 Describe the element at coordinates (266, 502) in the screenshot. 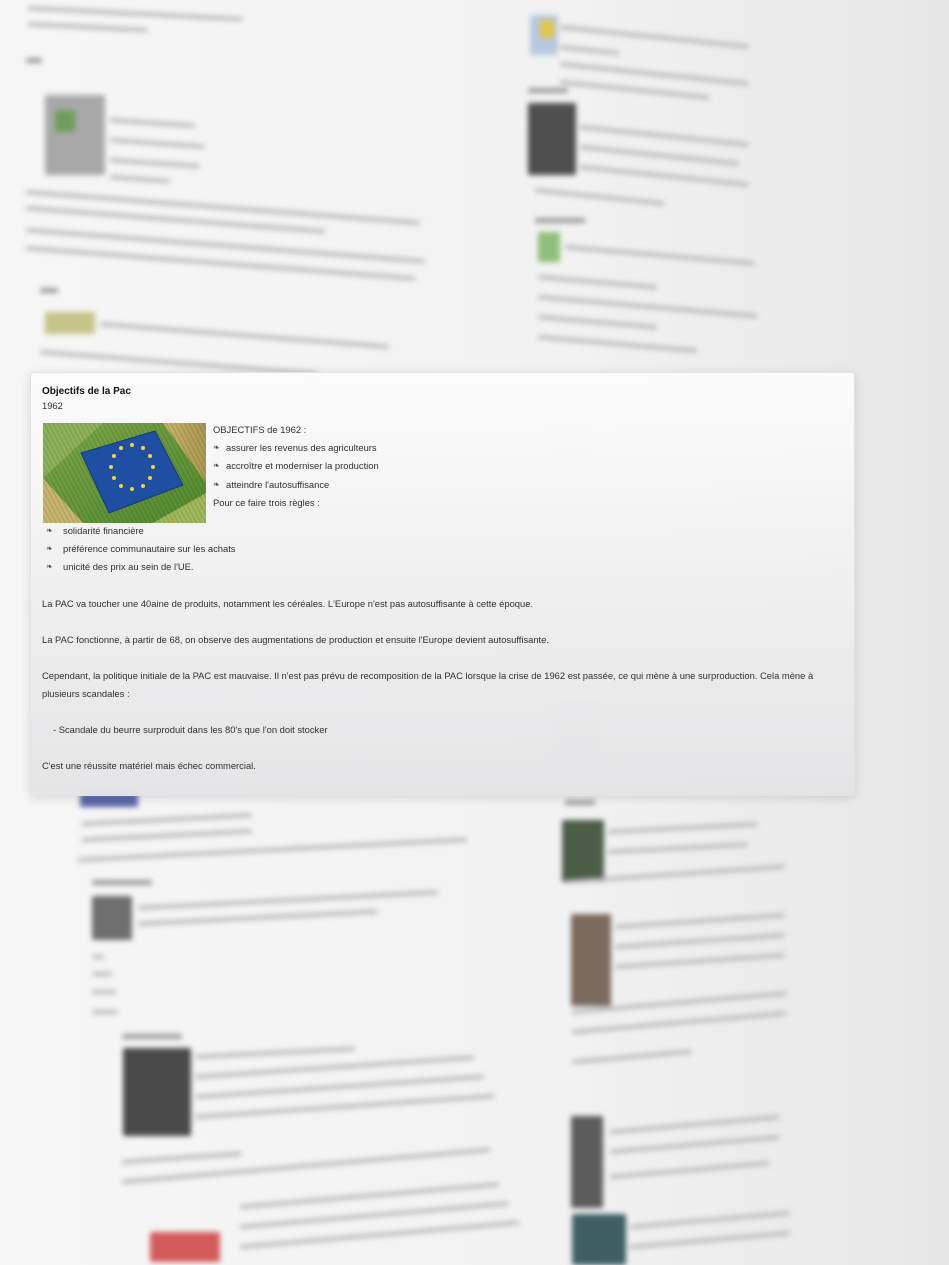

I see `rules-heading: Pour ce faire trois règles :` at that location.